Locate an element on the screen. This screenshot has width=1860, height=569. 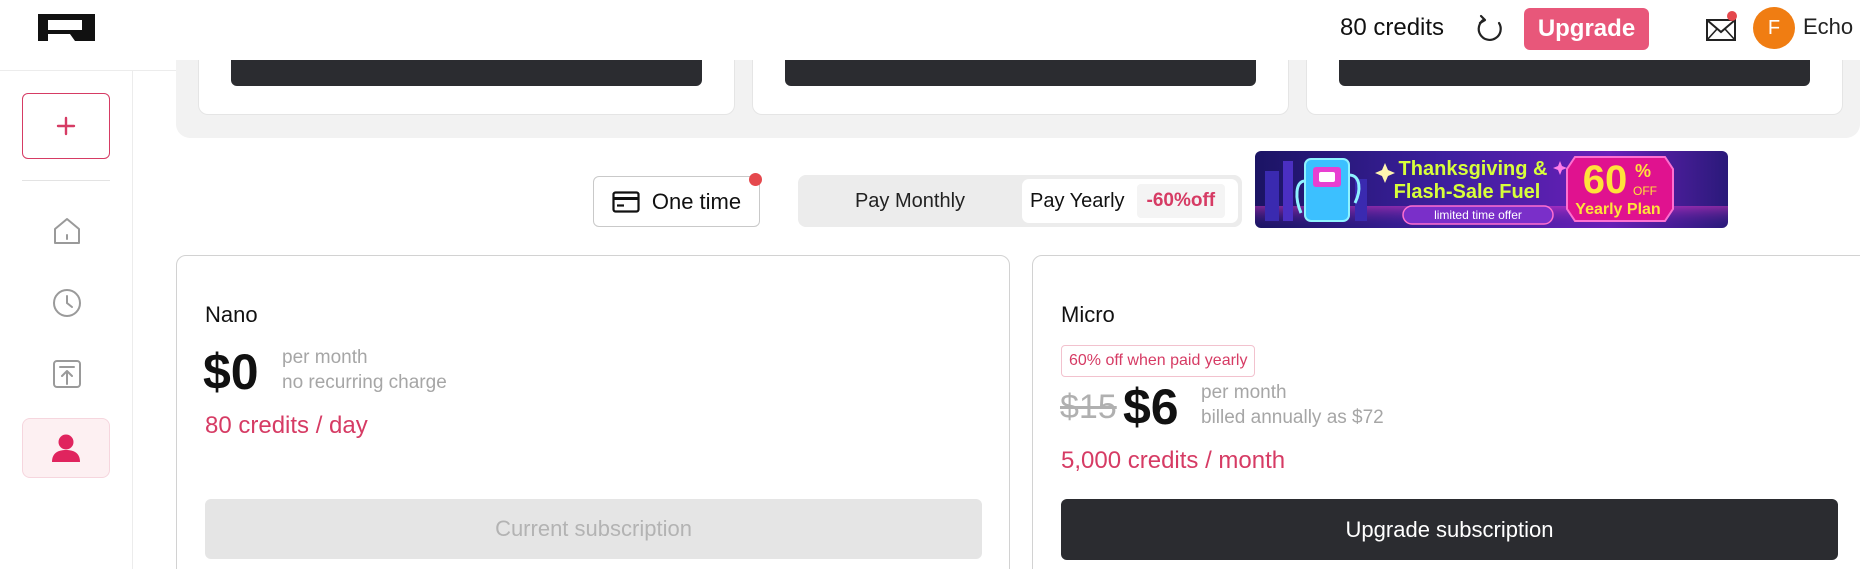
sidebar-item-upload is located at coordinates (67, 374).